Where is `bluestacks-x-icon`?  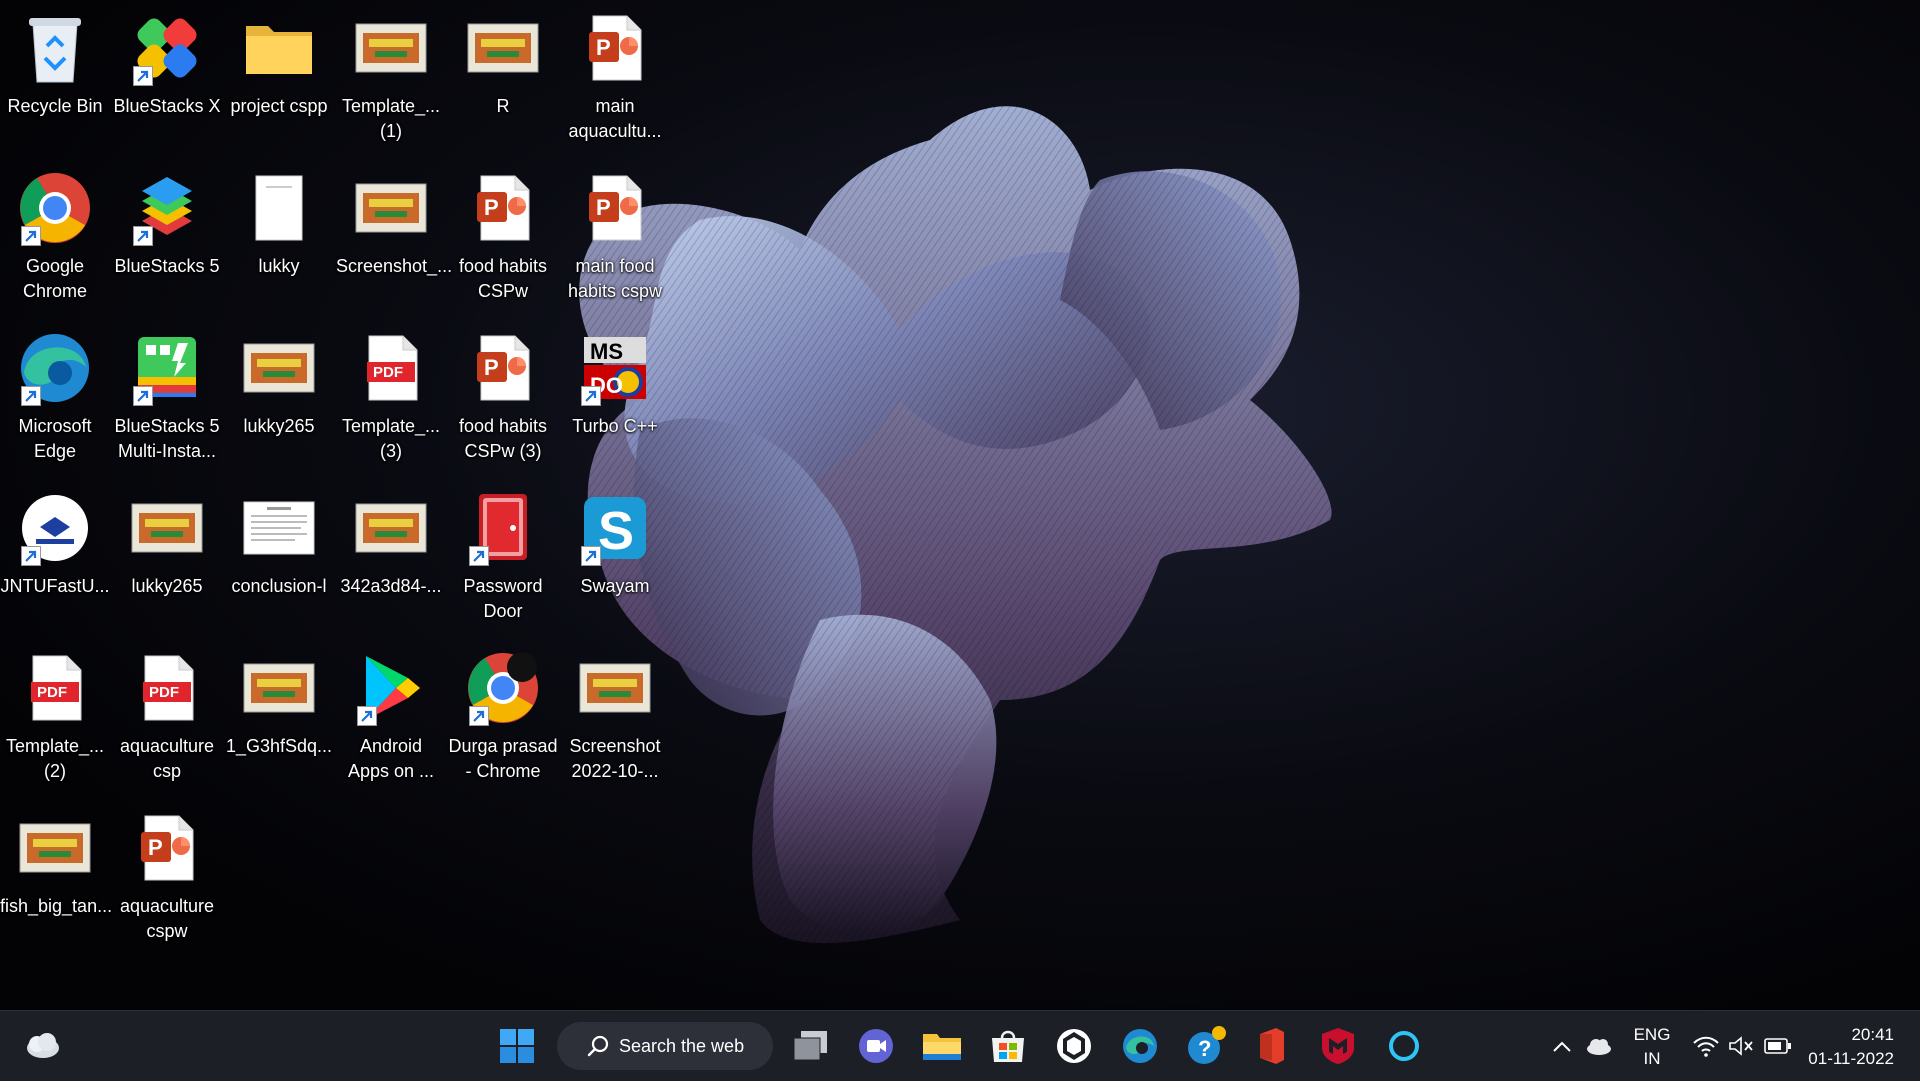 bluestacks-x-icon is located at coordinates (167, 48).